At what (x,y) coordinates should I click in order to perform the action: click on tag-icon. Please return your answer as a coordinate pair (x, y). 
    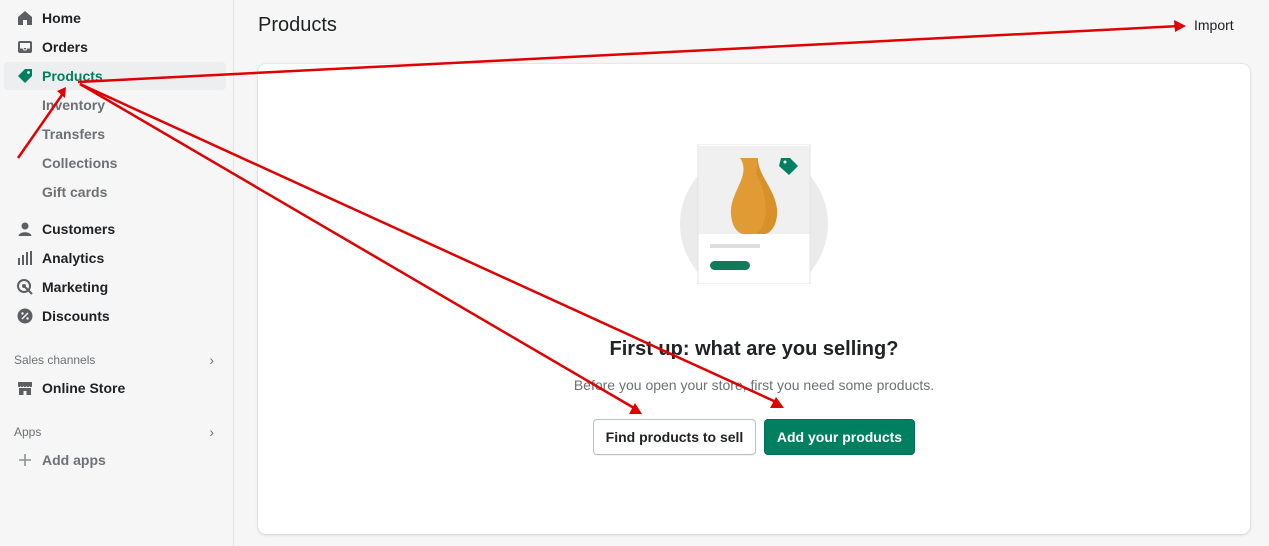
    Looking at the image, I should click on (25, 76).